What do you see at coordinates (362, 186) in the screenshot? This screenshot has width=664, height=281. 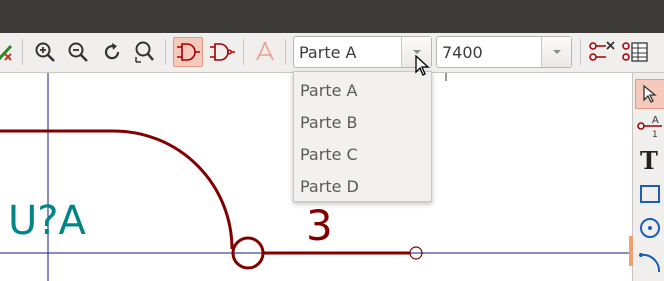 I see `dropdown-option-parte-d: Parte D` at bounding box center [362, 186].